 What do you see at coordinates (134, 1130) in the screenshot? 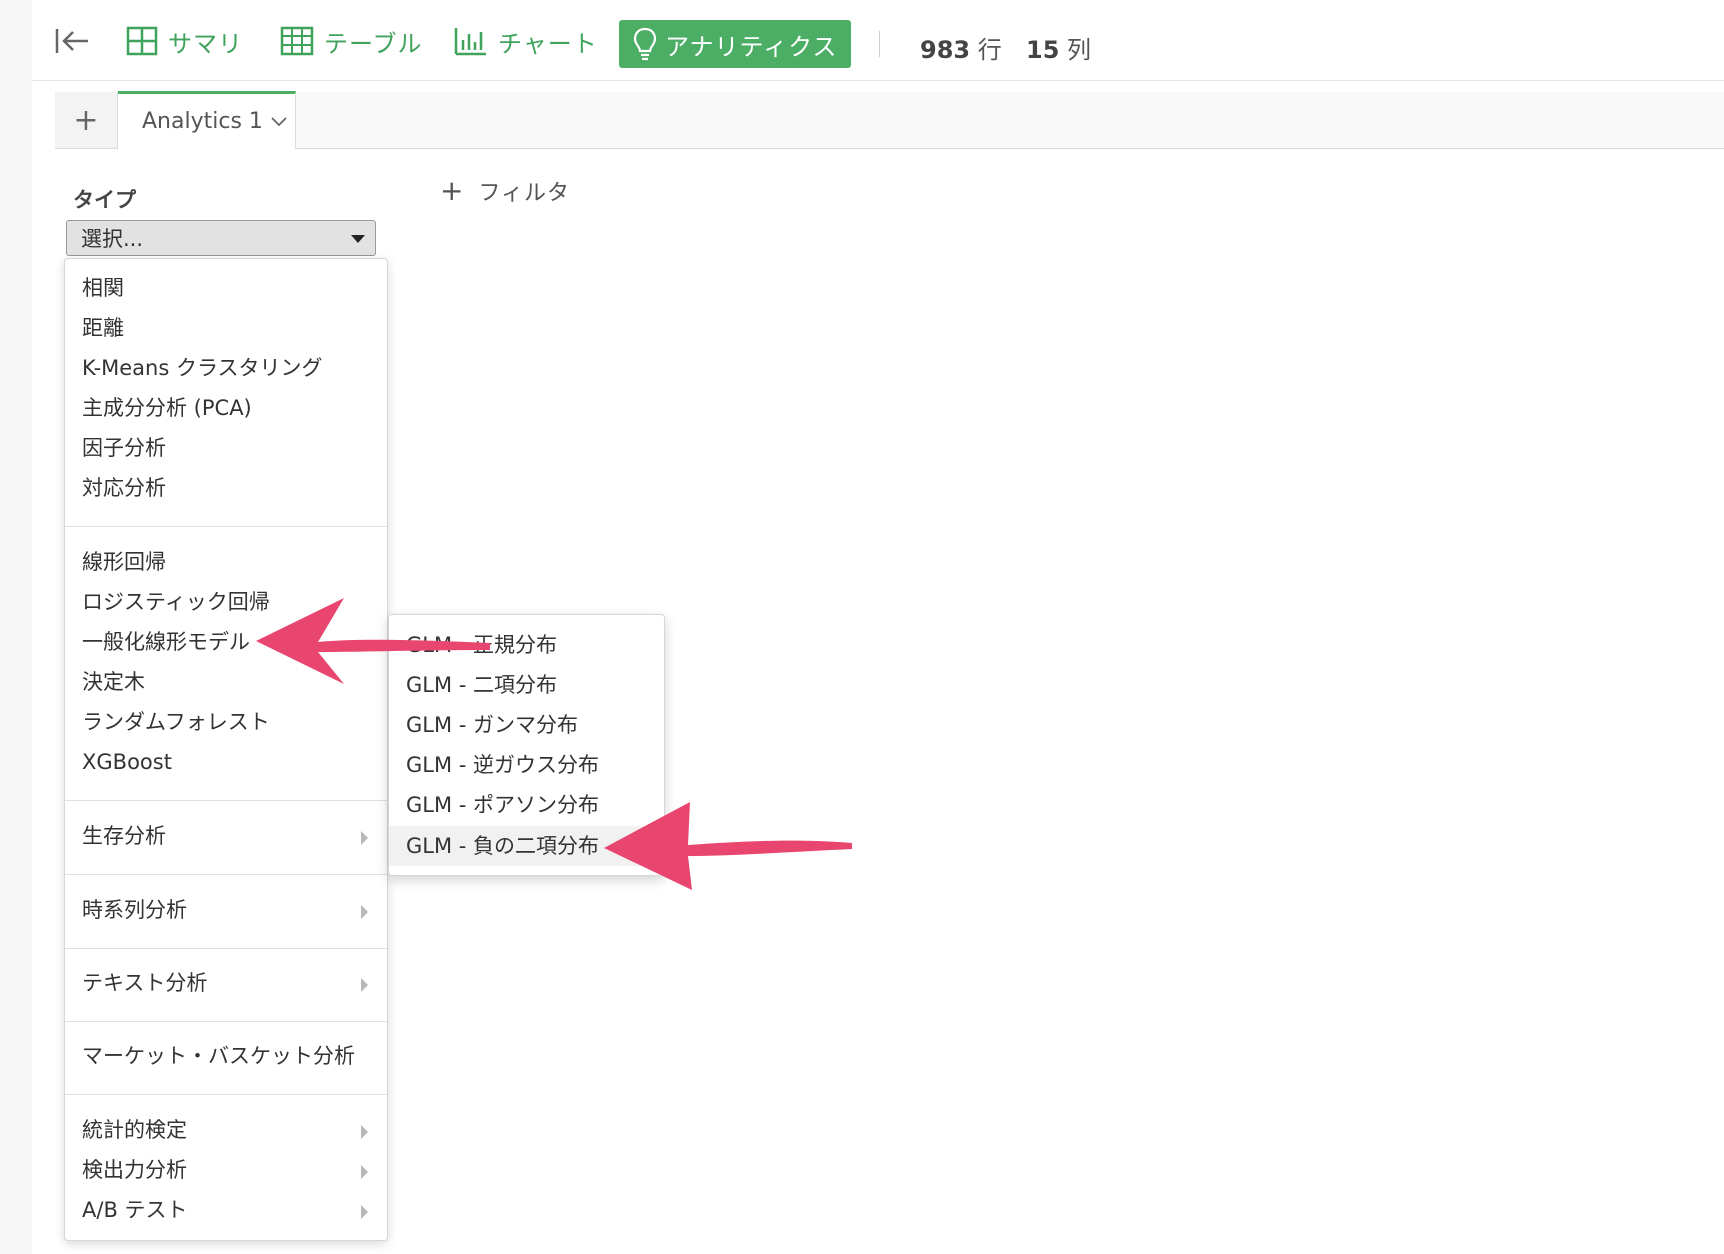
I see `menu-item-statistical-test: 統計的検定` at bounding box center [134, 1130].